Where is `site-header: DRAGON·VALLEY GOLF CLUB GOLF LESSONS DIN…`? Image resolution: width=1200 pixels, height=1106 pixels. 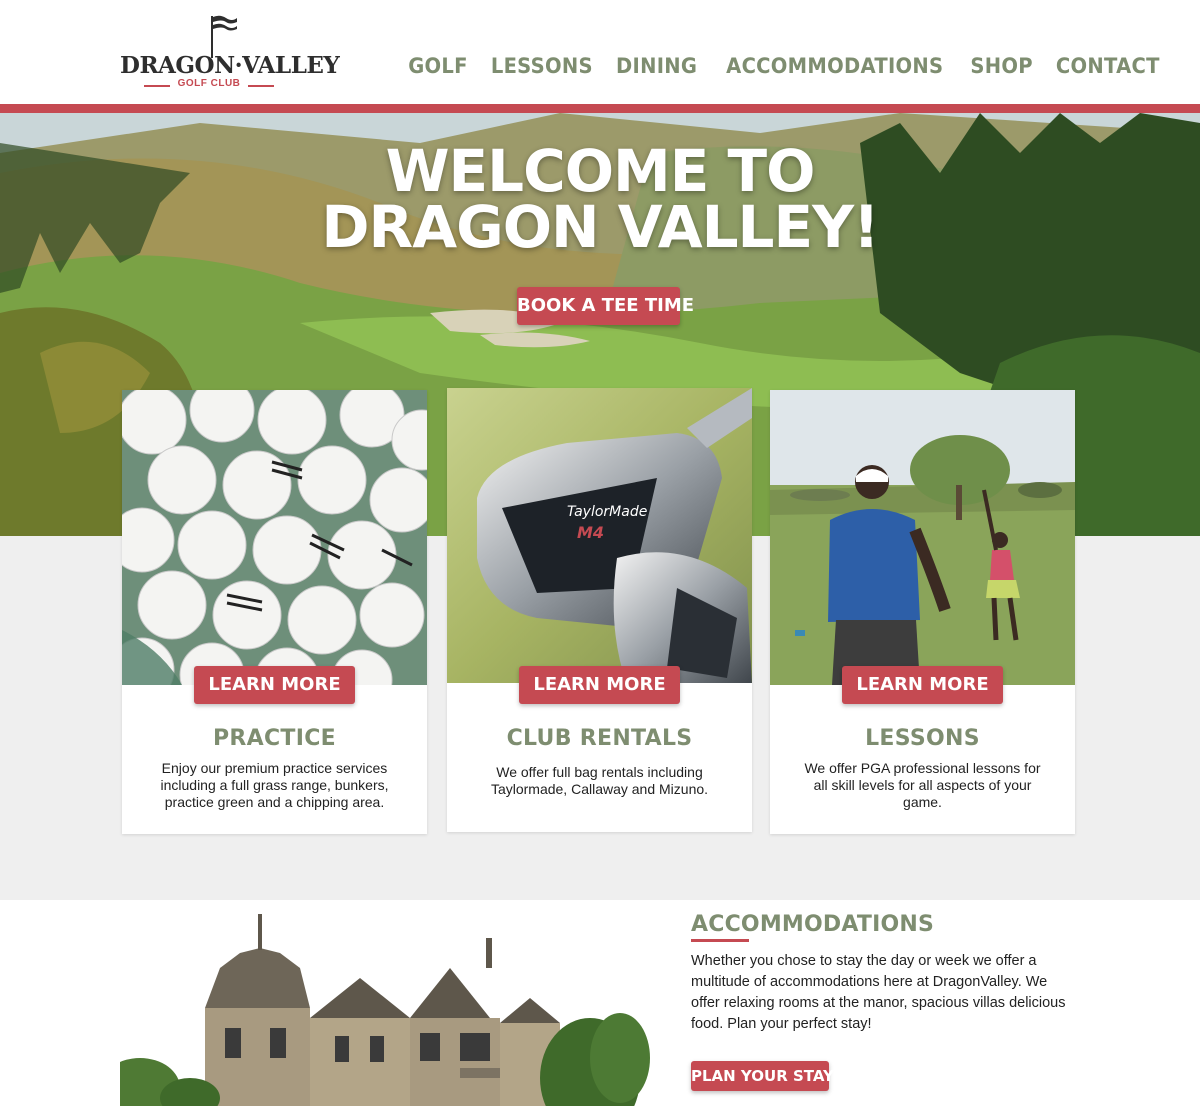
site-header: DRAGON·VALLEY GOLF CLUB GOLF LESSONS DIN… is located at coordinates (600, 52).